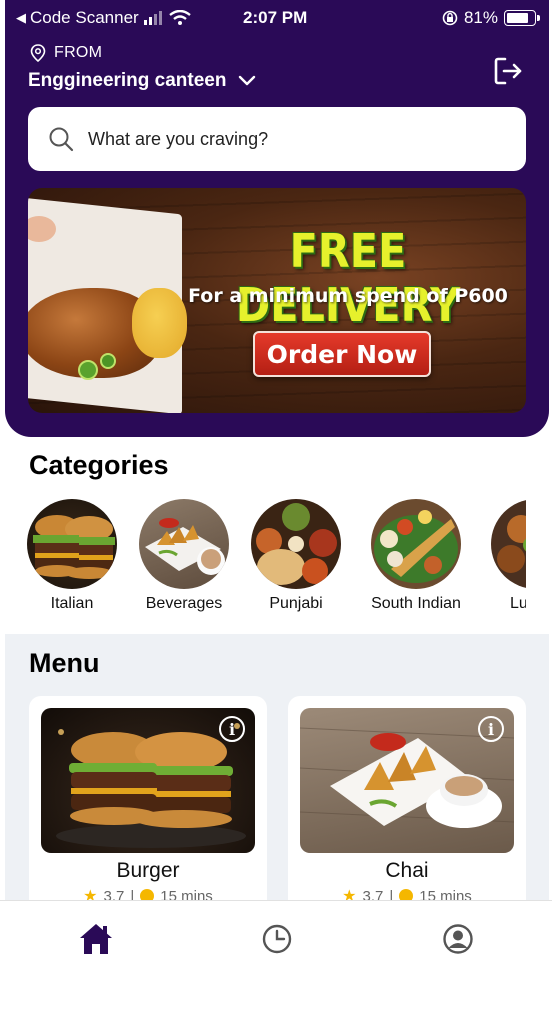 The image size is (552, 1012). I want to click on chevron-down-icon, so click(247, 80).